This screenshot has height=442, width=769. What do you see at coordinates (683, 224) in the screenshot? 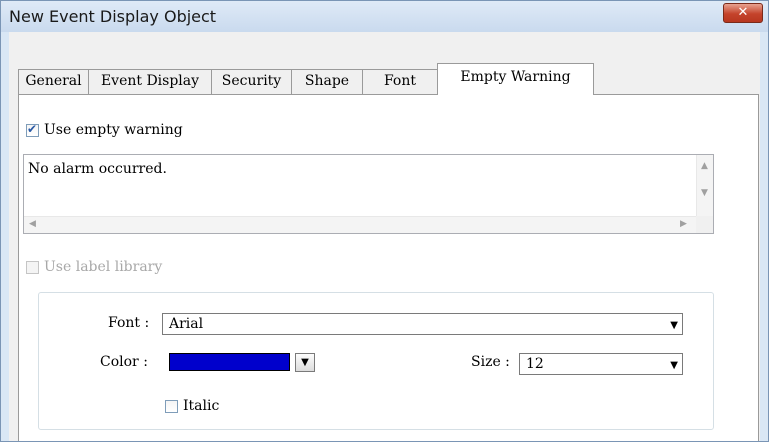
I see `scroll-right-arrow-icon: ▶` at bounding box center [683, 224].